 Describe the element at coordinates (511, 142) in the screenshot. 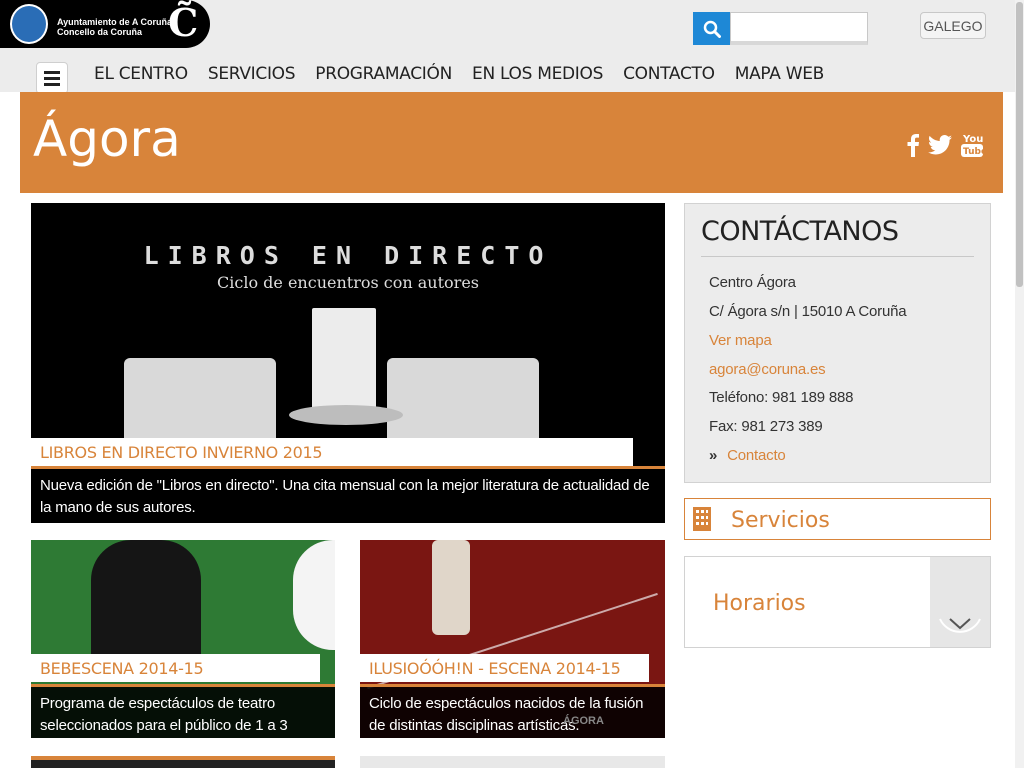

I see `page-banner: Ágora You Tube` at that location.